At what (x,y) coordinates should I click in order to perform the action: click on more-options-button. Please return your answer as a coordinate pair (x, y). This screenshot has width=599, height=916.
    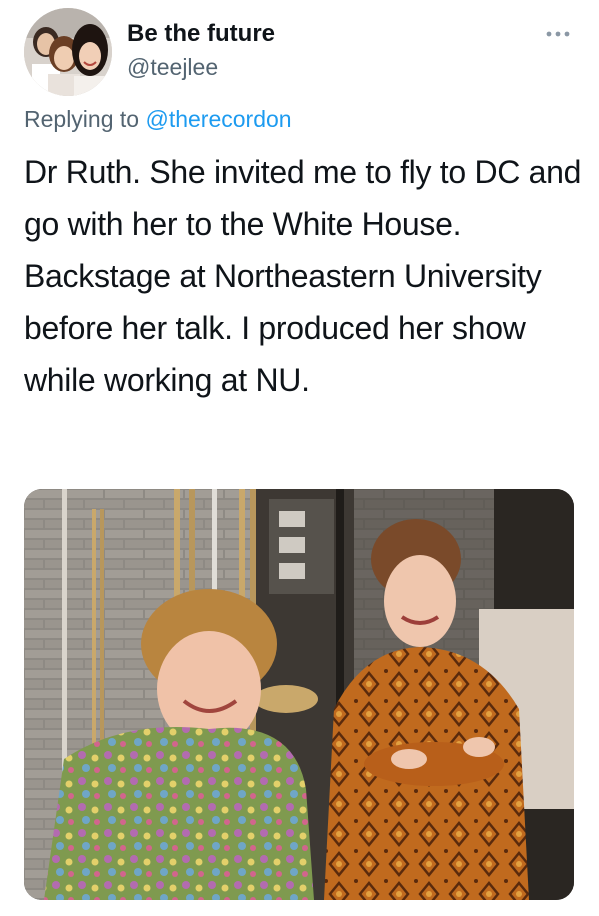
    Looking at the image, I should click on (558, 34).